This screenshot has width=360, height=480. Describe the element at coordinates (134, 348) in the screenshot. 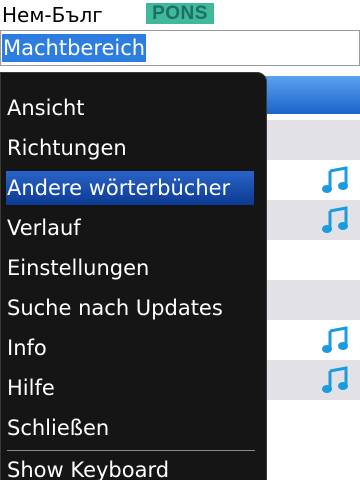

I see `menu-item: Info` at that location.